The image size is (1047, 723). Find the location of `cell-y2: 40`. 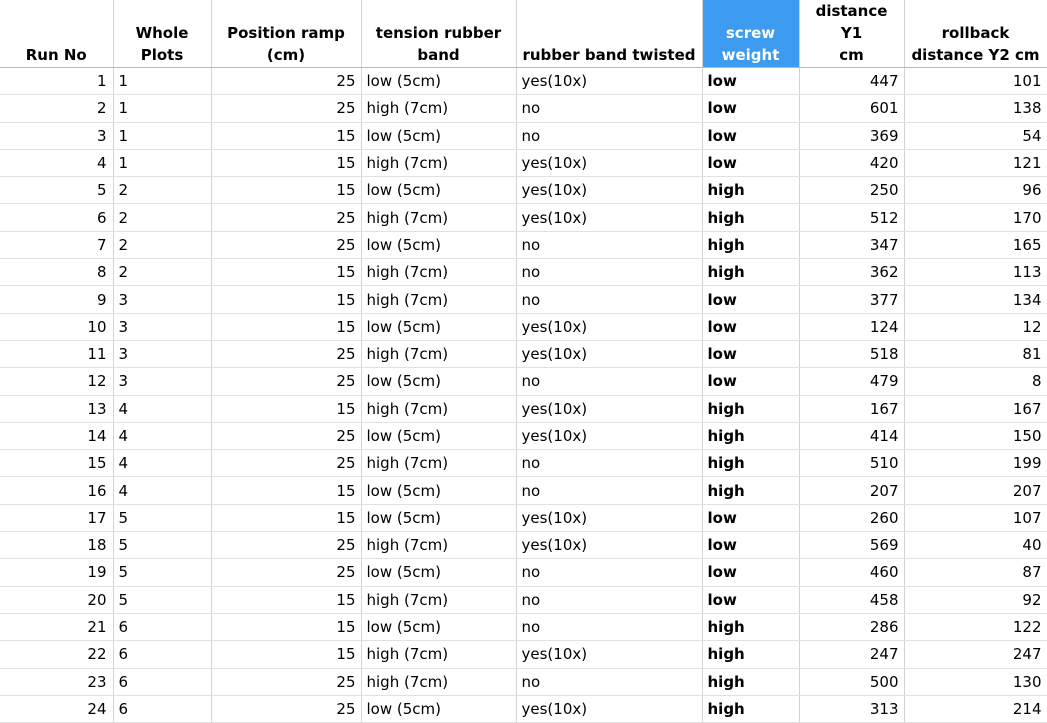

cell-y2: 40 is located at coordinates (975, 545).